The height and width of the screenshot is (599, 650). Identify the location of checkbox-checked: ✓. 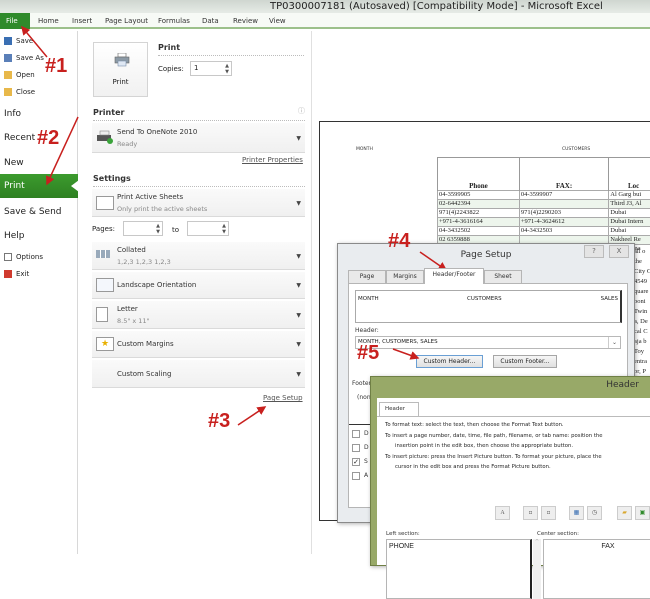
(356, 462).